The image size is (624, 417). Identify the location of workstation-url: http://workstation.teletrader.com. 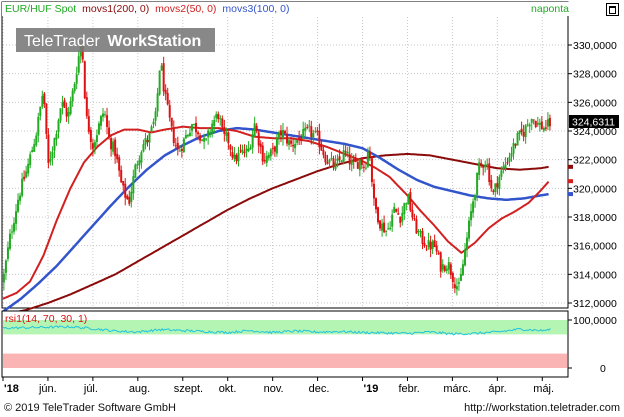
(542, 408).